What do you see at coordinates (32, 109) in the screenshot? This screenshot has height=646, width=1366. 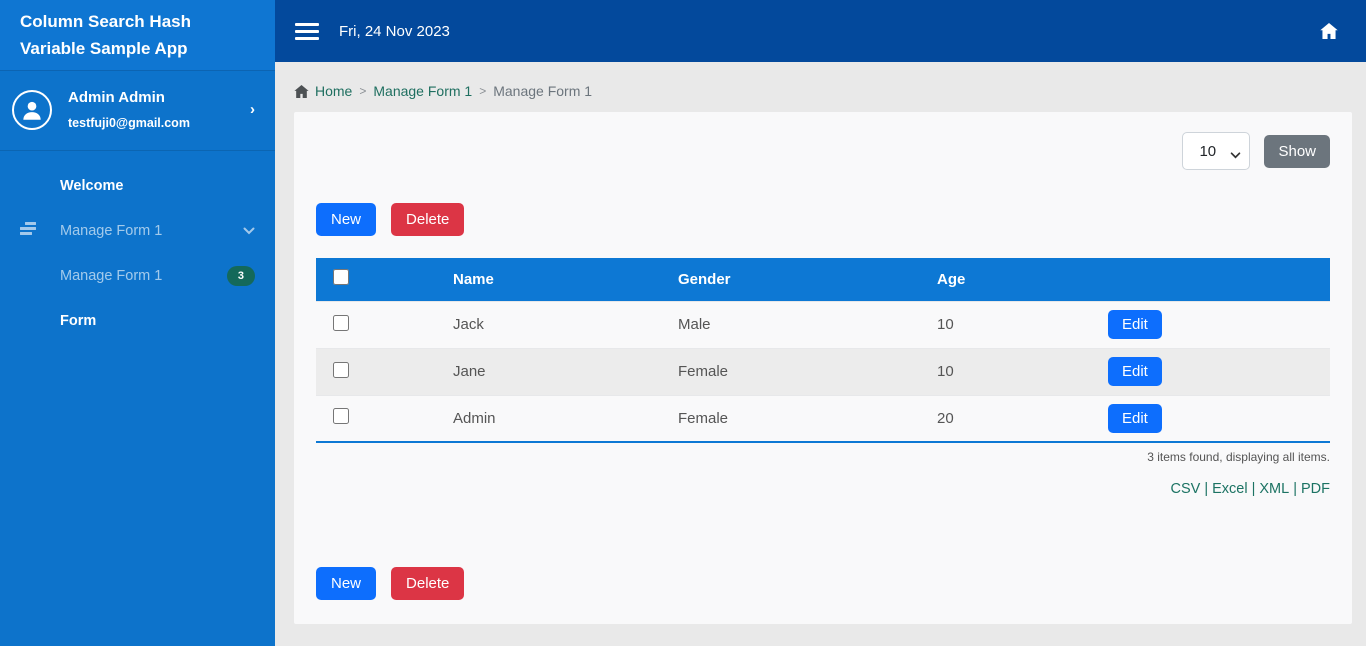 I see `user-avatar-icon` at bounding box center [32, 109].